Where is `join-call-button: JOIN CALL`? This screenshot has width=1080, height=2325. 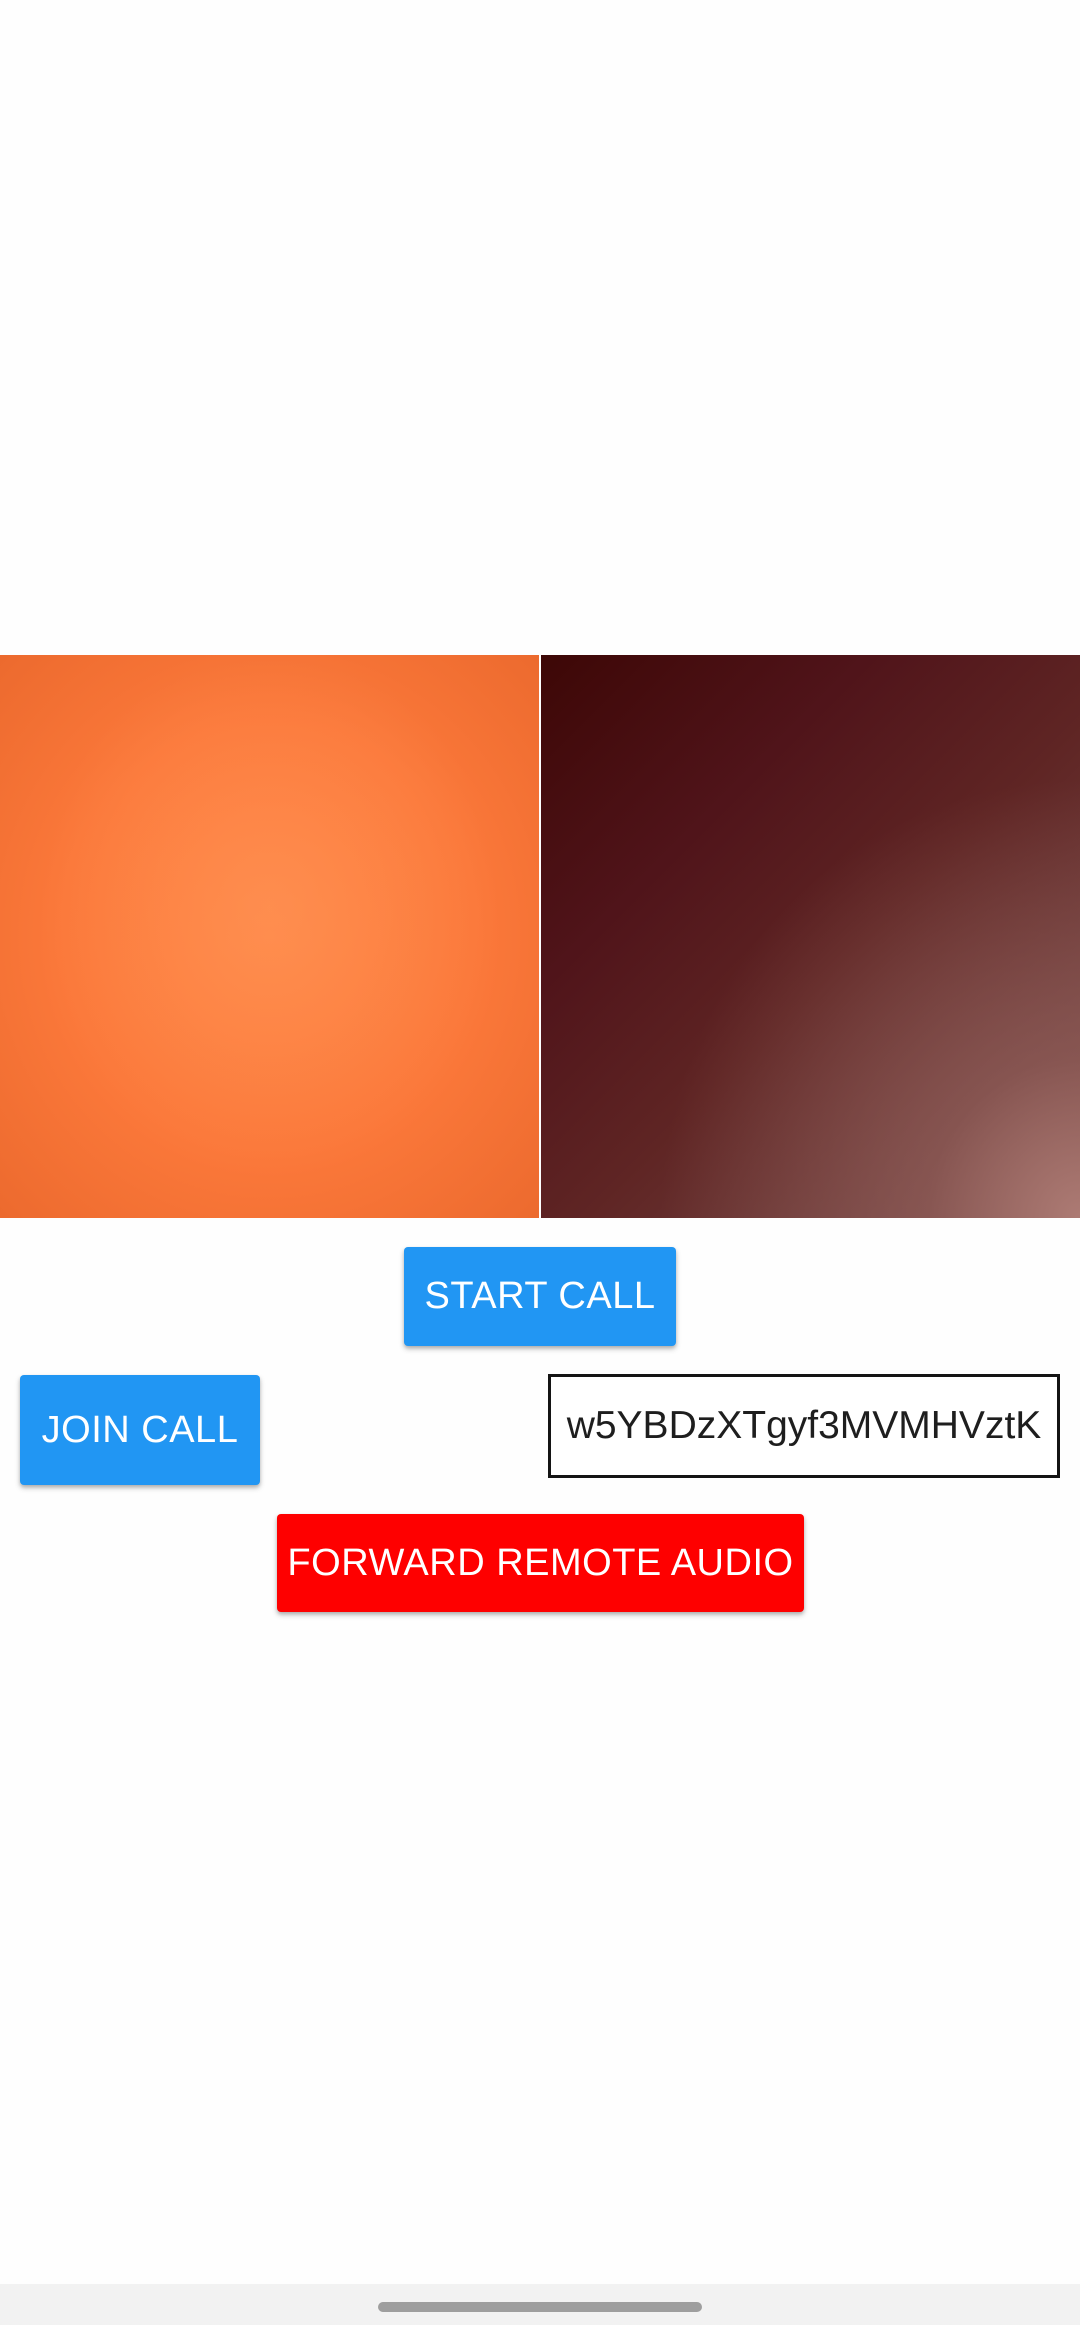
join-call-button: JOIN CALL is located at coordinates (140, 1430).